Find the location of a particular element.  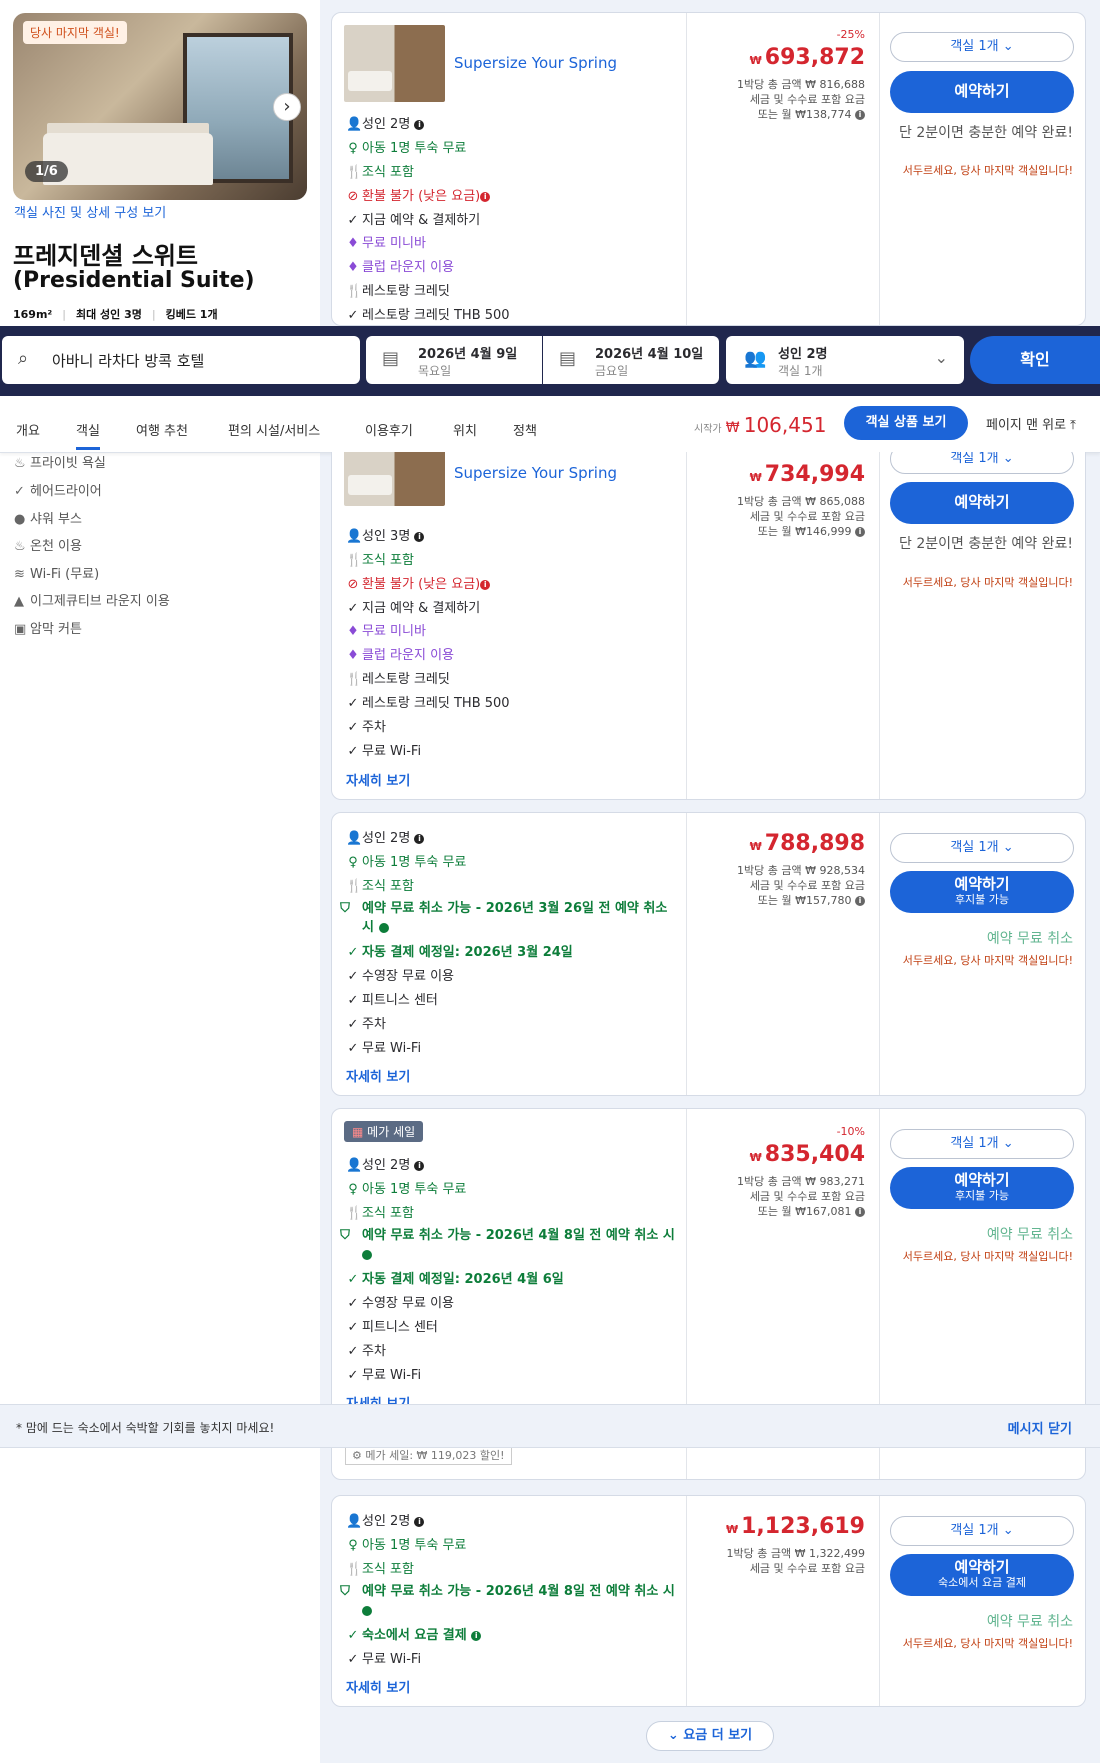

book-button: 예약하기 숙소에서 요금 결제 is located at coordinates (982, 1575).